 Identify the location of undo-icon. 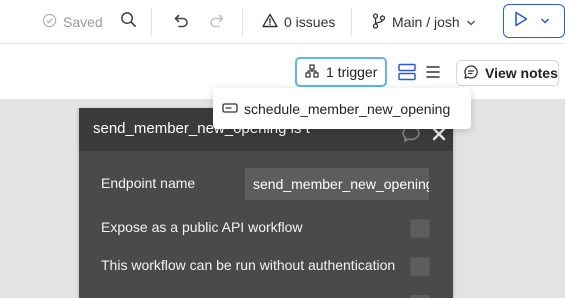
(181, 22).